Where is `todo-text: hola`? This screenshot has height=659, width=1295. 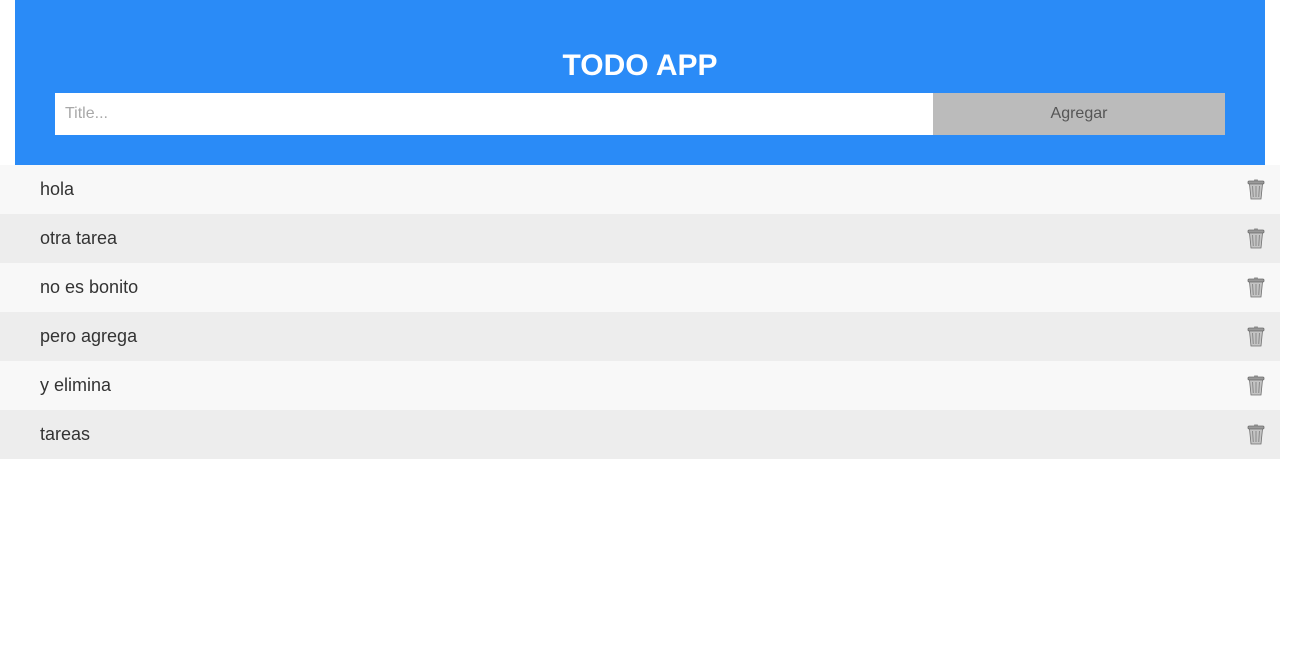 todo-text: hola is located at coordinates (57, 189).